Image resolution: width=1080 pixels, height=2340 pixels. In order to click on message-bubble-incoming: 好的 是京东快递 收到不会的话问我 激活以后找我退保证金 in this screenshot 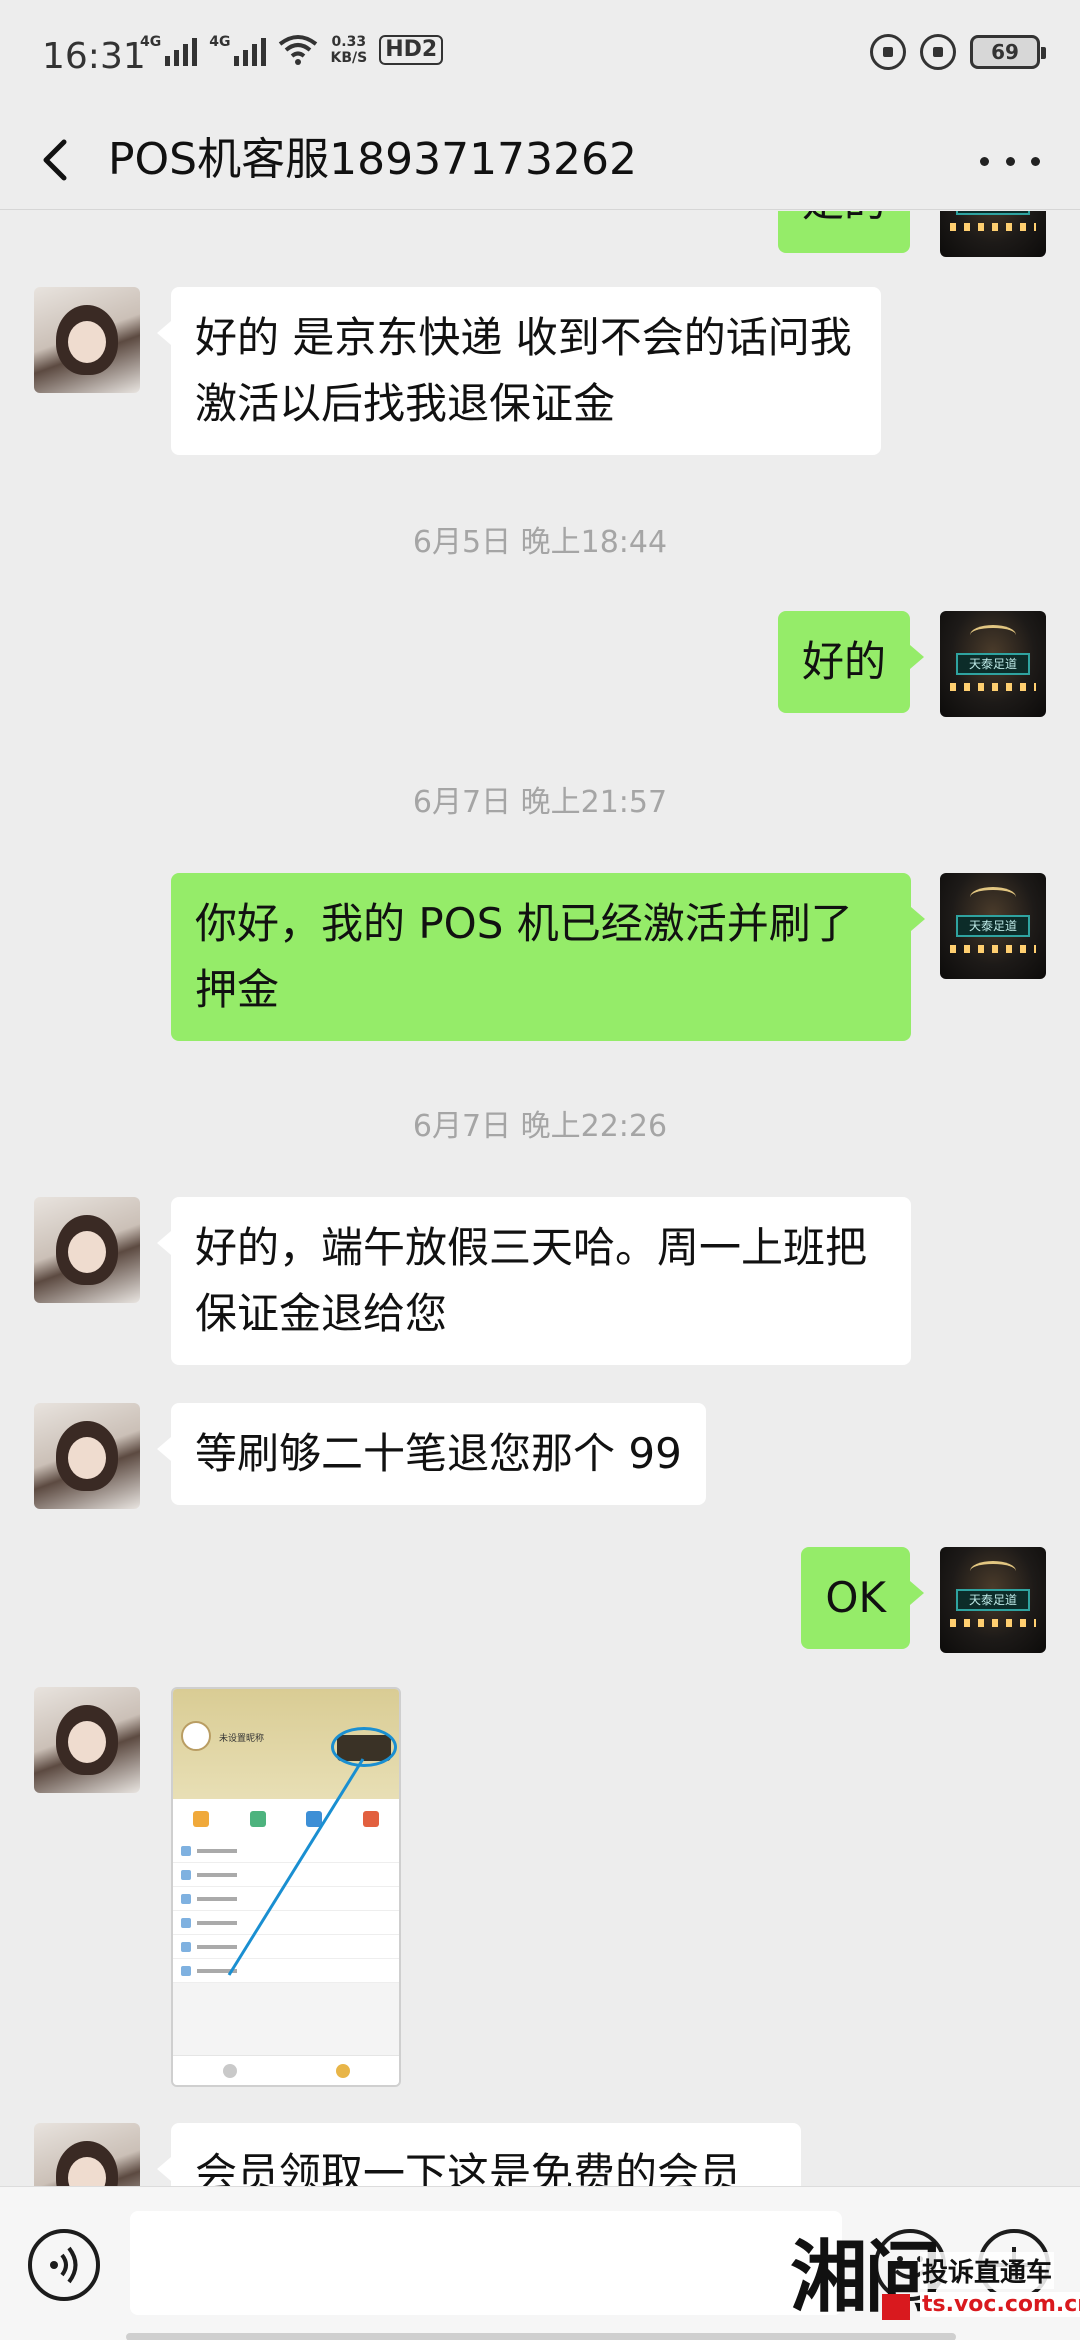, I will do `click(519, 371)`.